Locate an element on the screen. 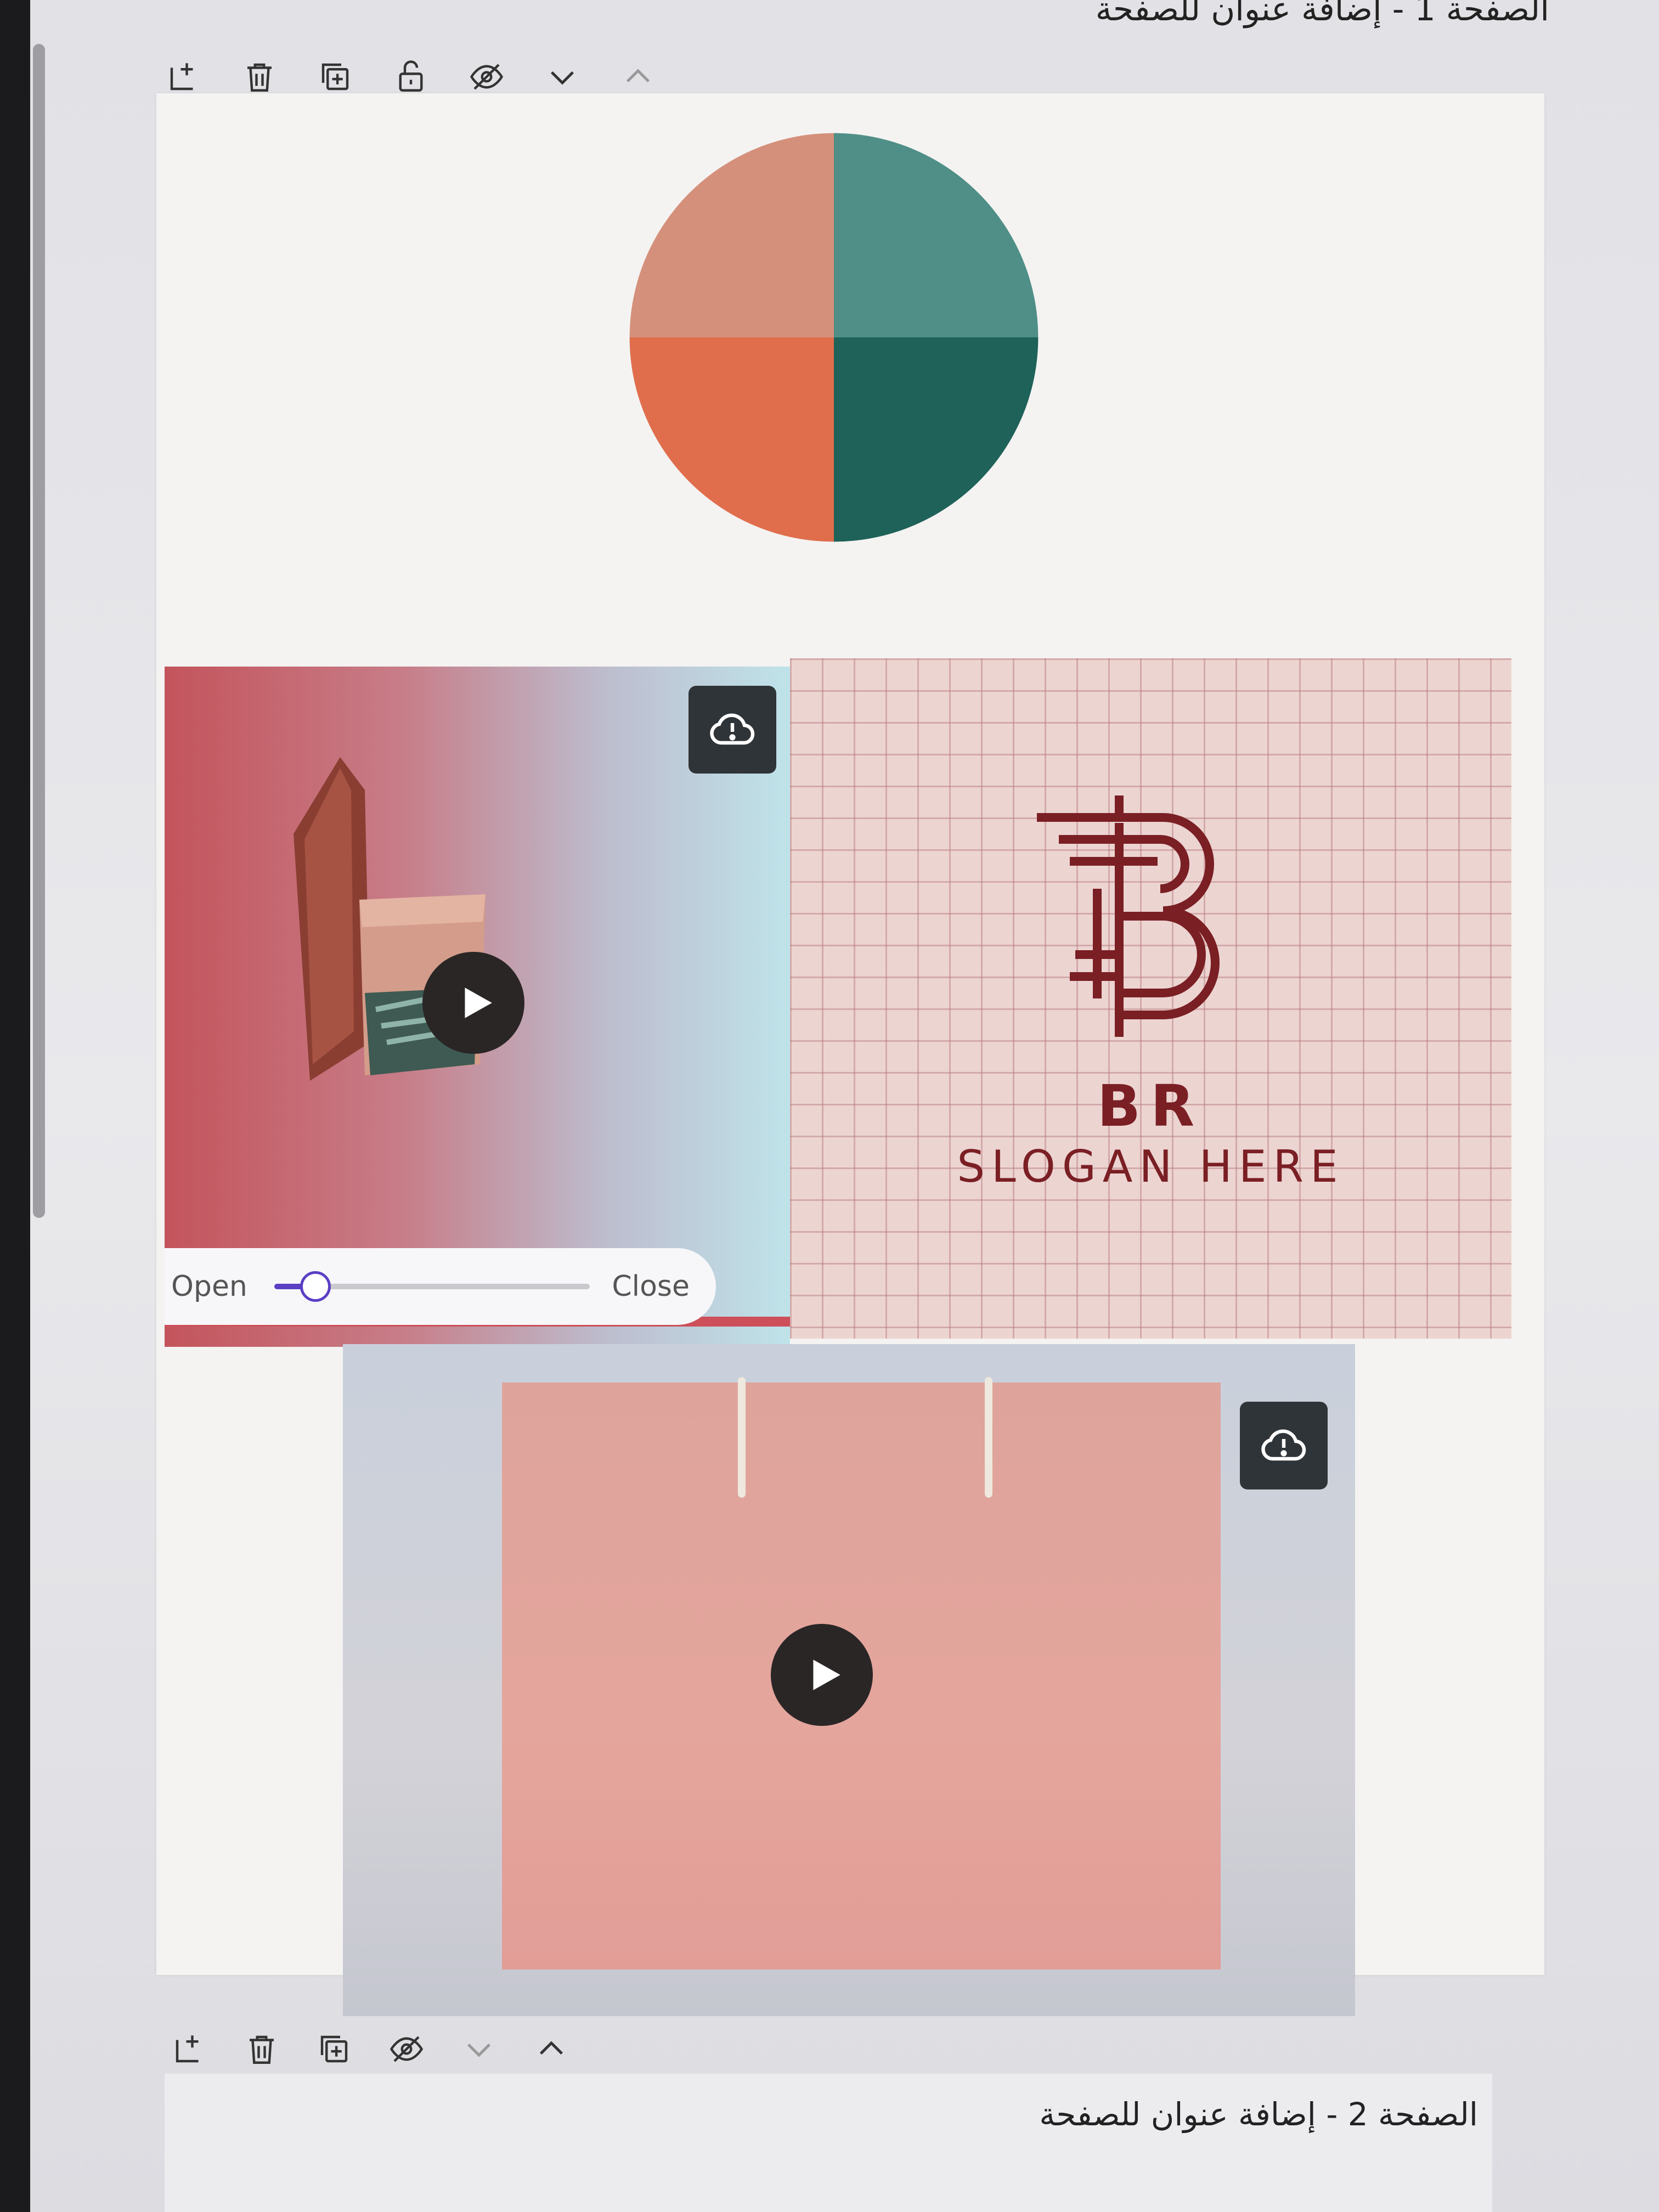  duplicate-page-button is located at coordinates (334, 2049).